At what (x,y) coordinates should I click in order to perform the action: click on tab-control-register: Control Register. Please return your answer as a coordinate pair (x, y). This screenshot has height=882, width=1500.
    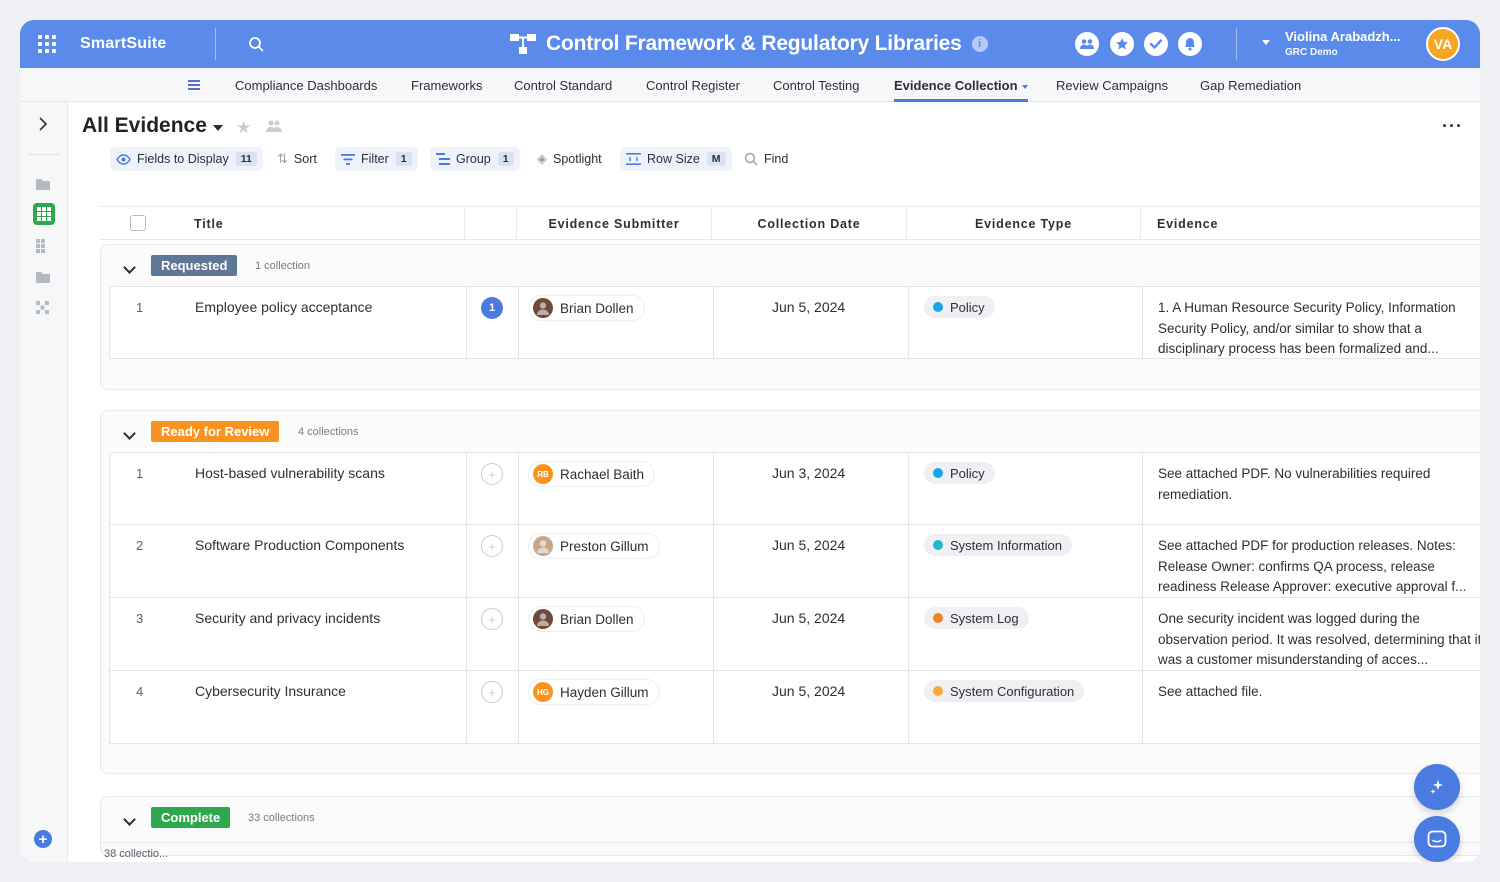
    Looking at the image, I should click on (693, 85).